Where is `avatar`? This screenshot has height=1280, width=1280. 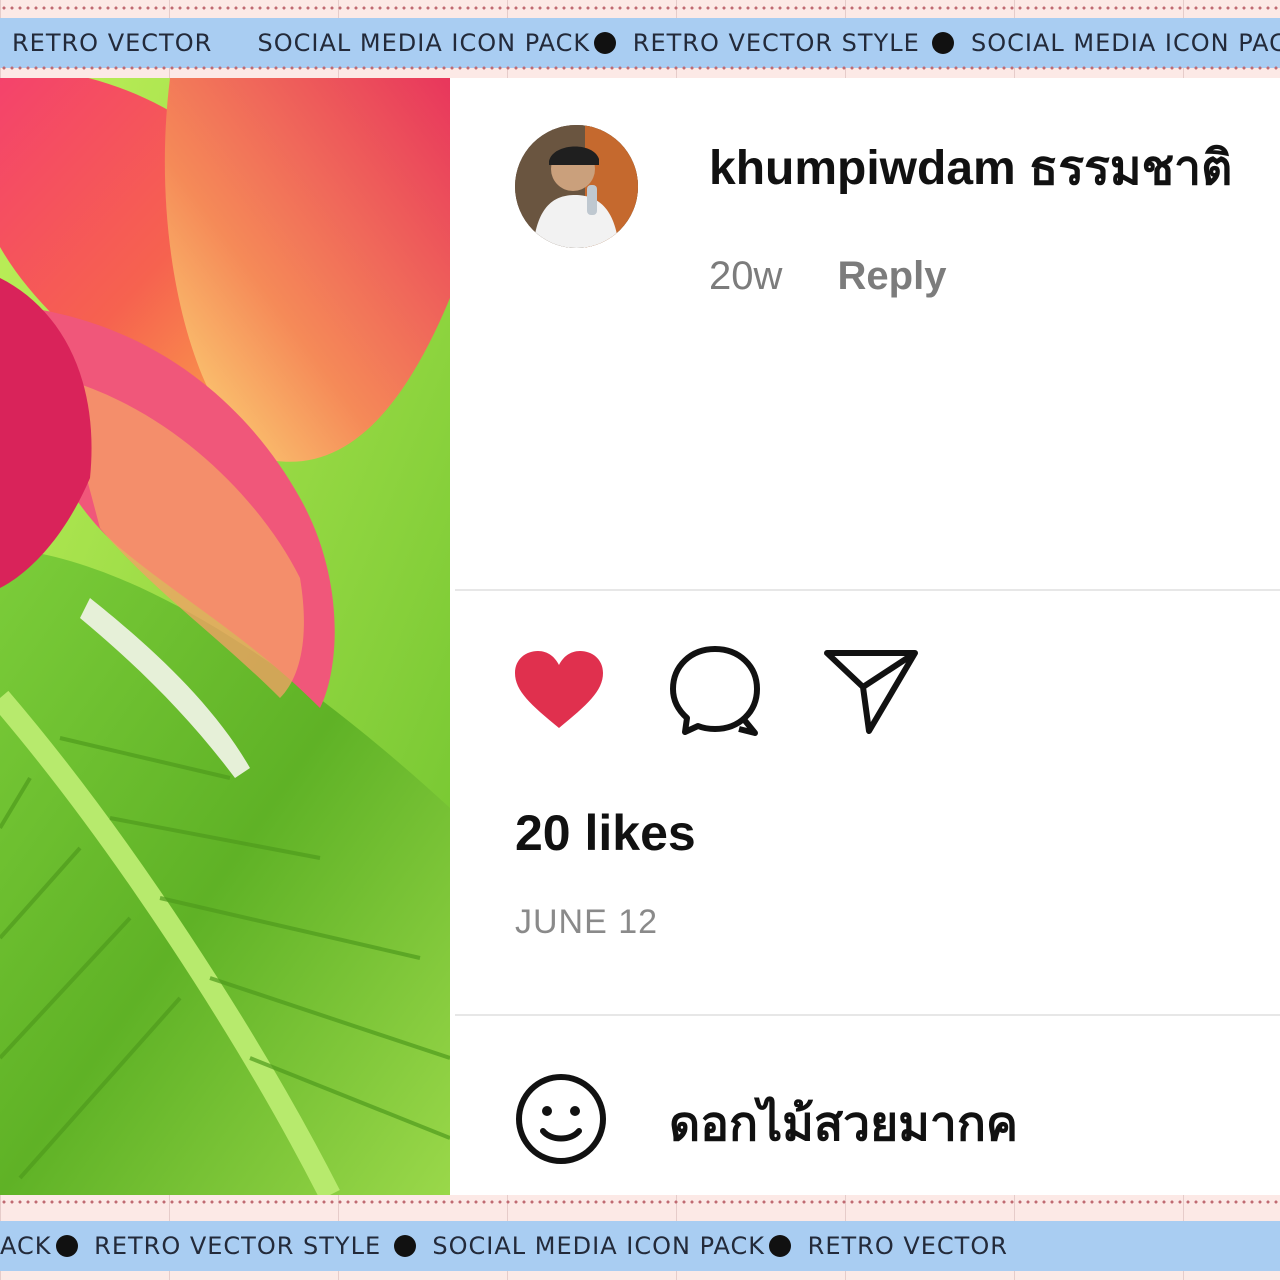
avatar is located at coordinates (576, 186).